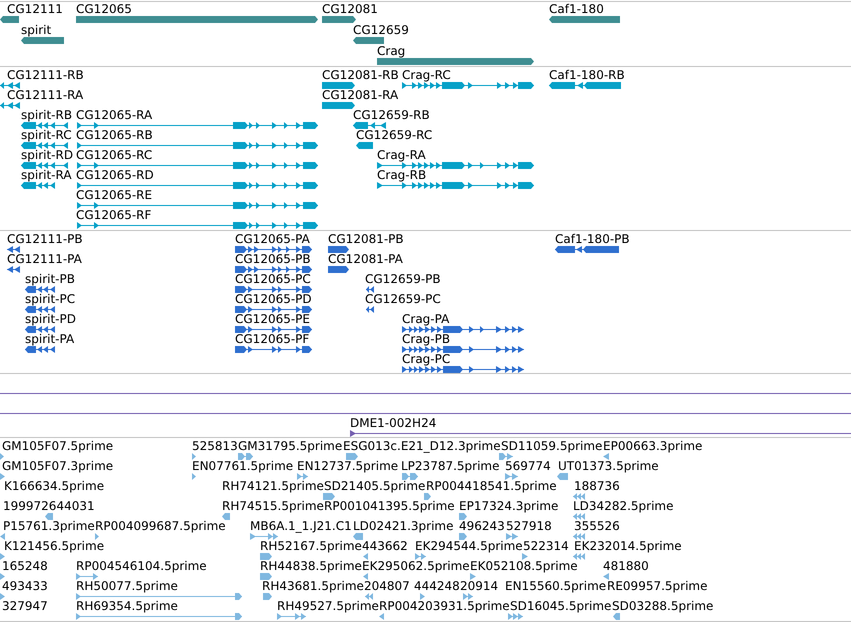 This screenshot has height=622, width=851. What do you see at coordinates (114, 135) in the screenshot?
I see `feature-label: CG12065-RB` at bounding box center [114, 135].